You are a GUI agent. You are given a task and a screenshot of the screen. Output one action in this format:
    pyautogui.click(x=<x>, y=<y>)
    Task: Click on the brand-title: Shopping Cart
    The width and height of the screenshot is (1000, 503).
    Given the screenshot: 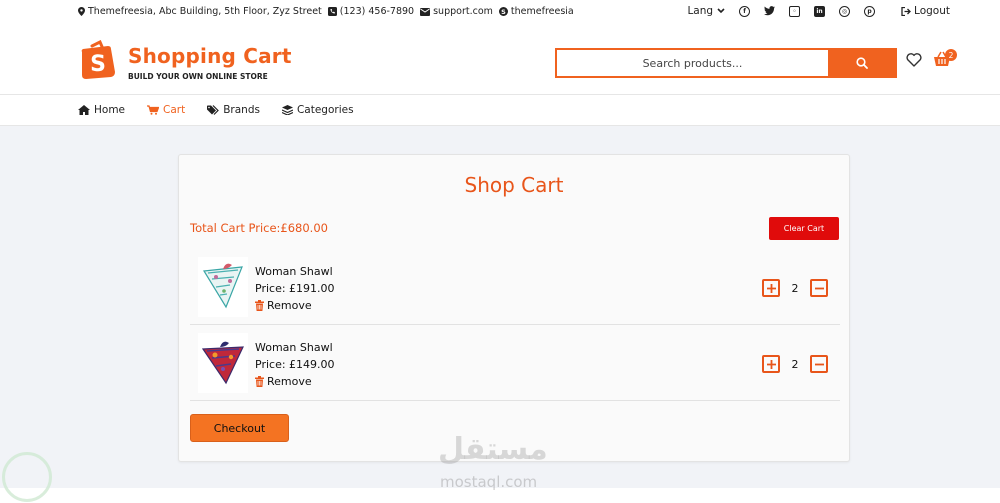 What is the action you would take?
    pyautogui.click(x=210, y=56)
    